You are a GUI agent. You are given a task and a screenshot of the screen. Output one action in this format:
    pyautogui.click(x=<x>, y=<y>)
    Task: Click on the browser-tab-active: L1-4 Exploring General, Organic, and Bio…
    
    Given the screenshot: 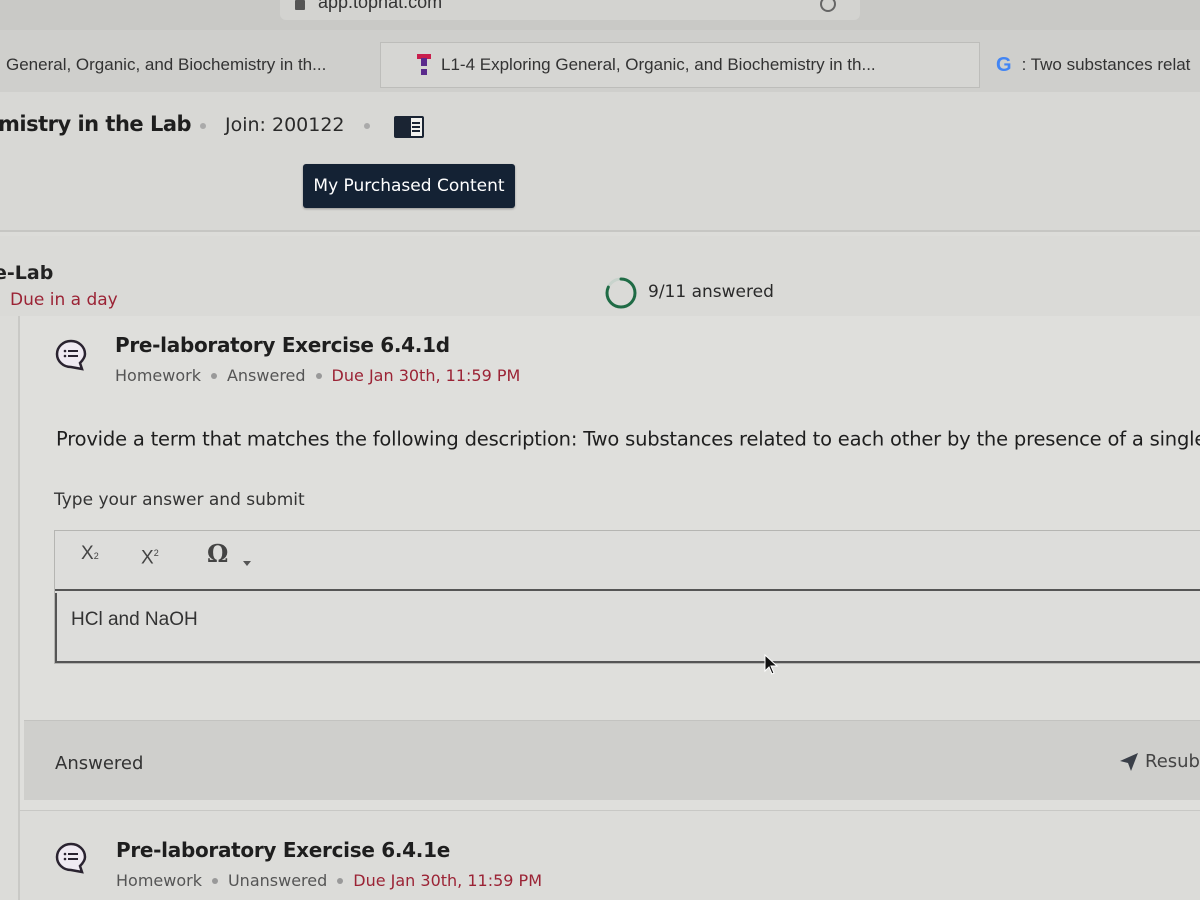 What is the action you would take?
    pyautogui.click(x=680, y=65)
    